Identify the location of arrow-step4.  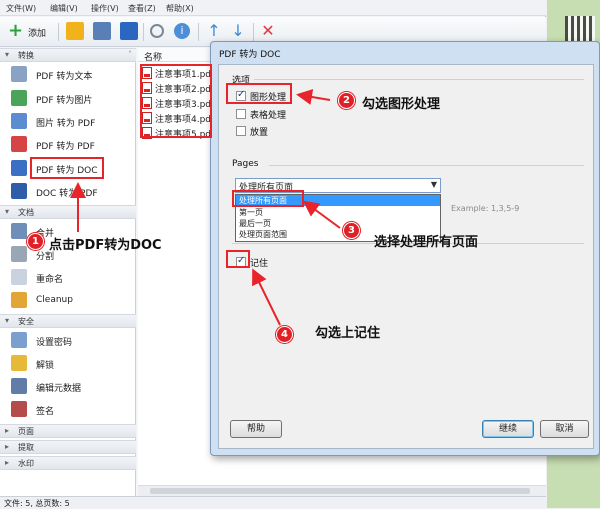
(266, 297).